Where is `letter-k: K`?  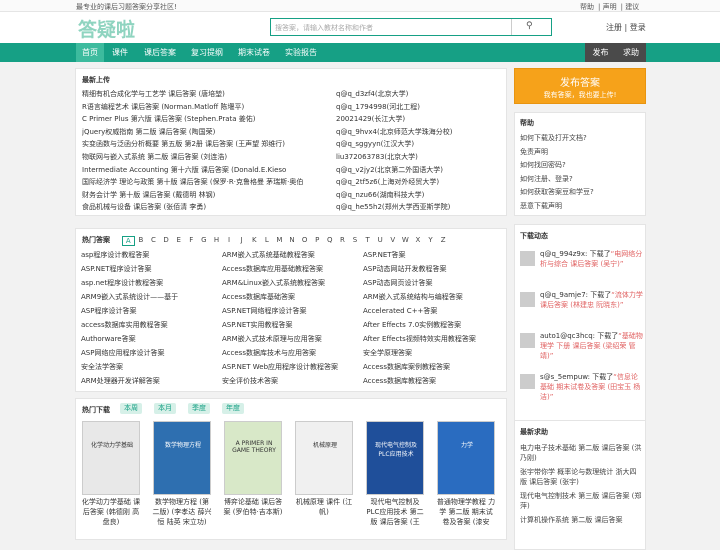
letter-k: K is located at coordinates (254, 241).